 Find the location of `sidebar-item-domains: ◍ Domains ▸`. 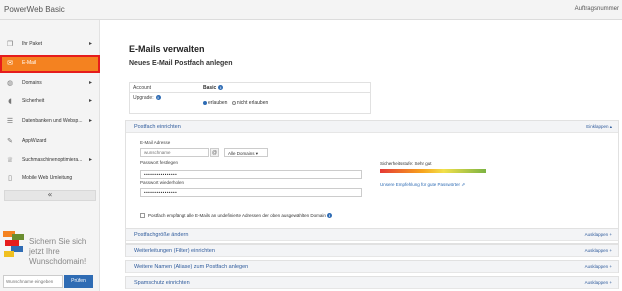

sidebar-item-domains: ◍ Domains ▸ is located at coordinates (50, 84).